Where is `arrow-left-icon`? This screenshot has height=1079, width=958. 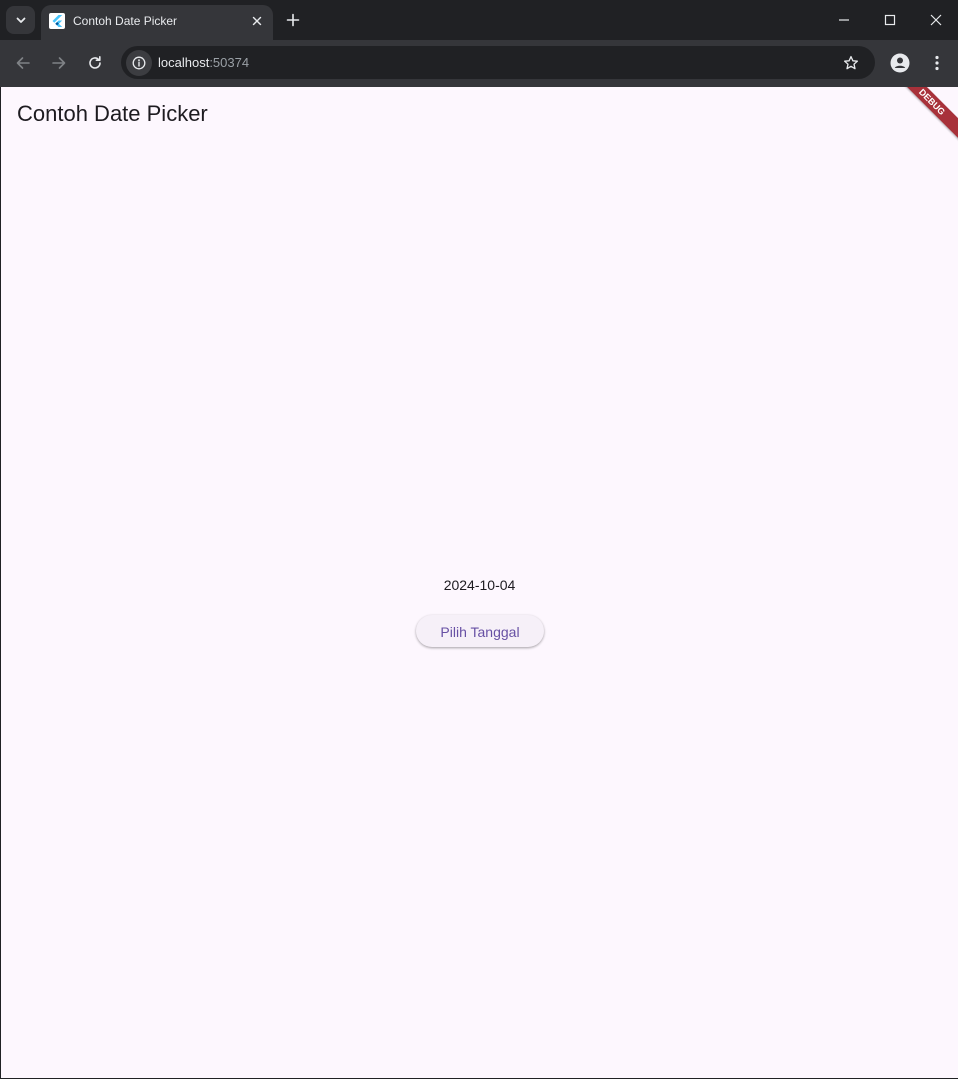 arrow-left-icon is located at coordinates (23, 63).